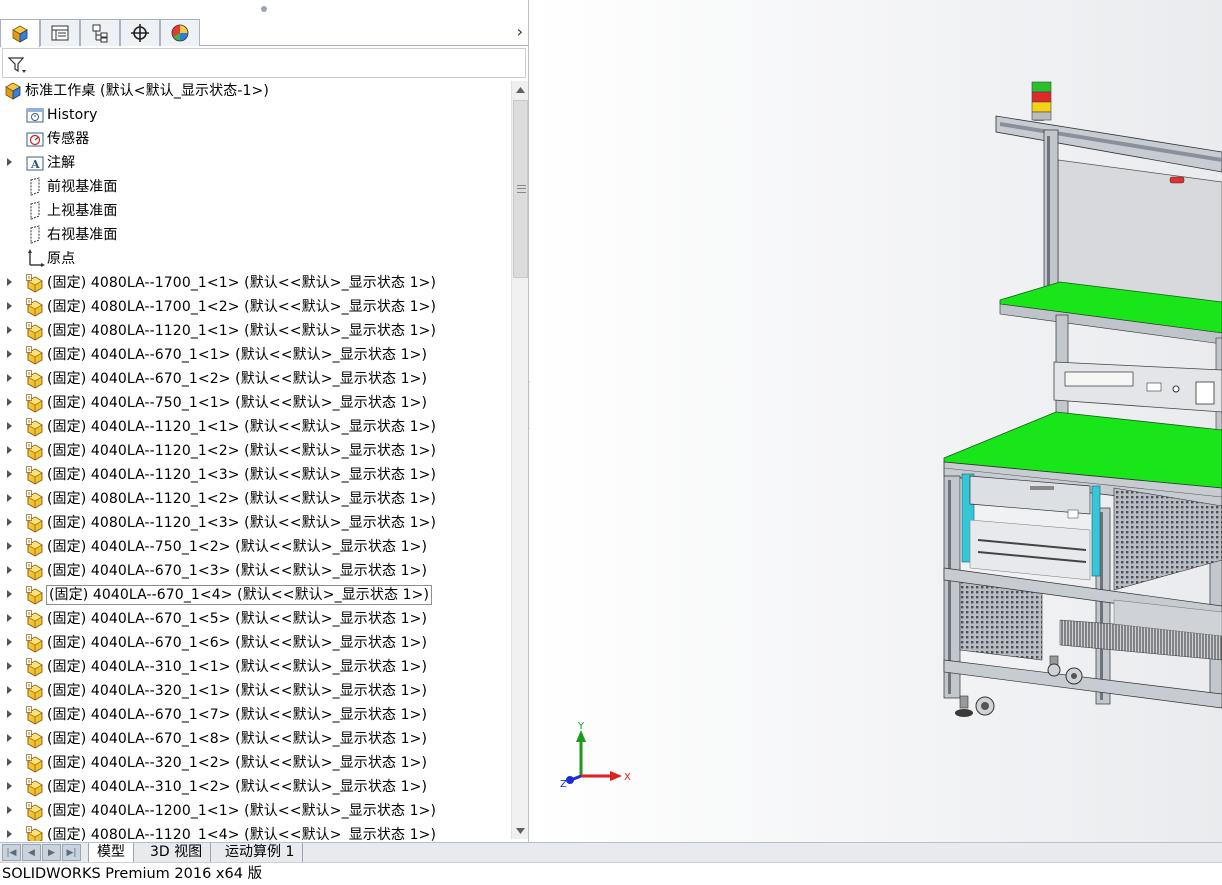  What do you see at coordinates (237, 379) in the screenshot?
I see `tree-item-label: (固定) 4040LA--670_1<2> (默认<<默认>_显示状态 1>)` at bounding box center [237, 379].